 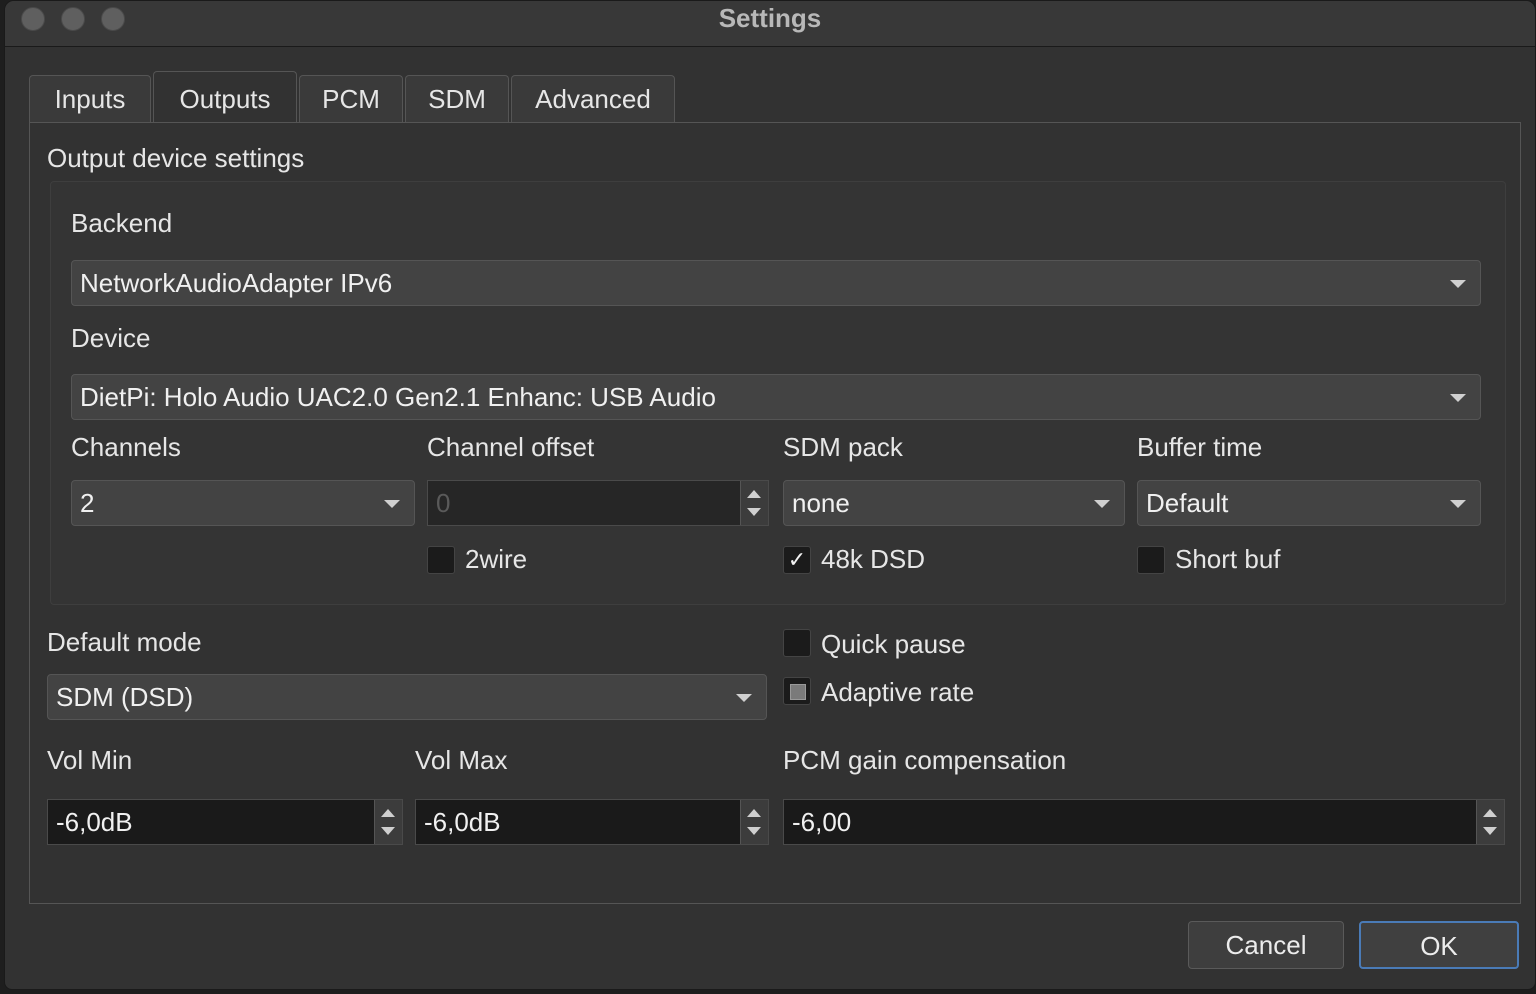 I want to click on tab-outputs: Outputs, so click(x=225, y=97).